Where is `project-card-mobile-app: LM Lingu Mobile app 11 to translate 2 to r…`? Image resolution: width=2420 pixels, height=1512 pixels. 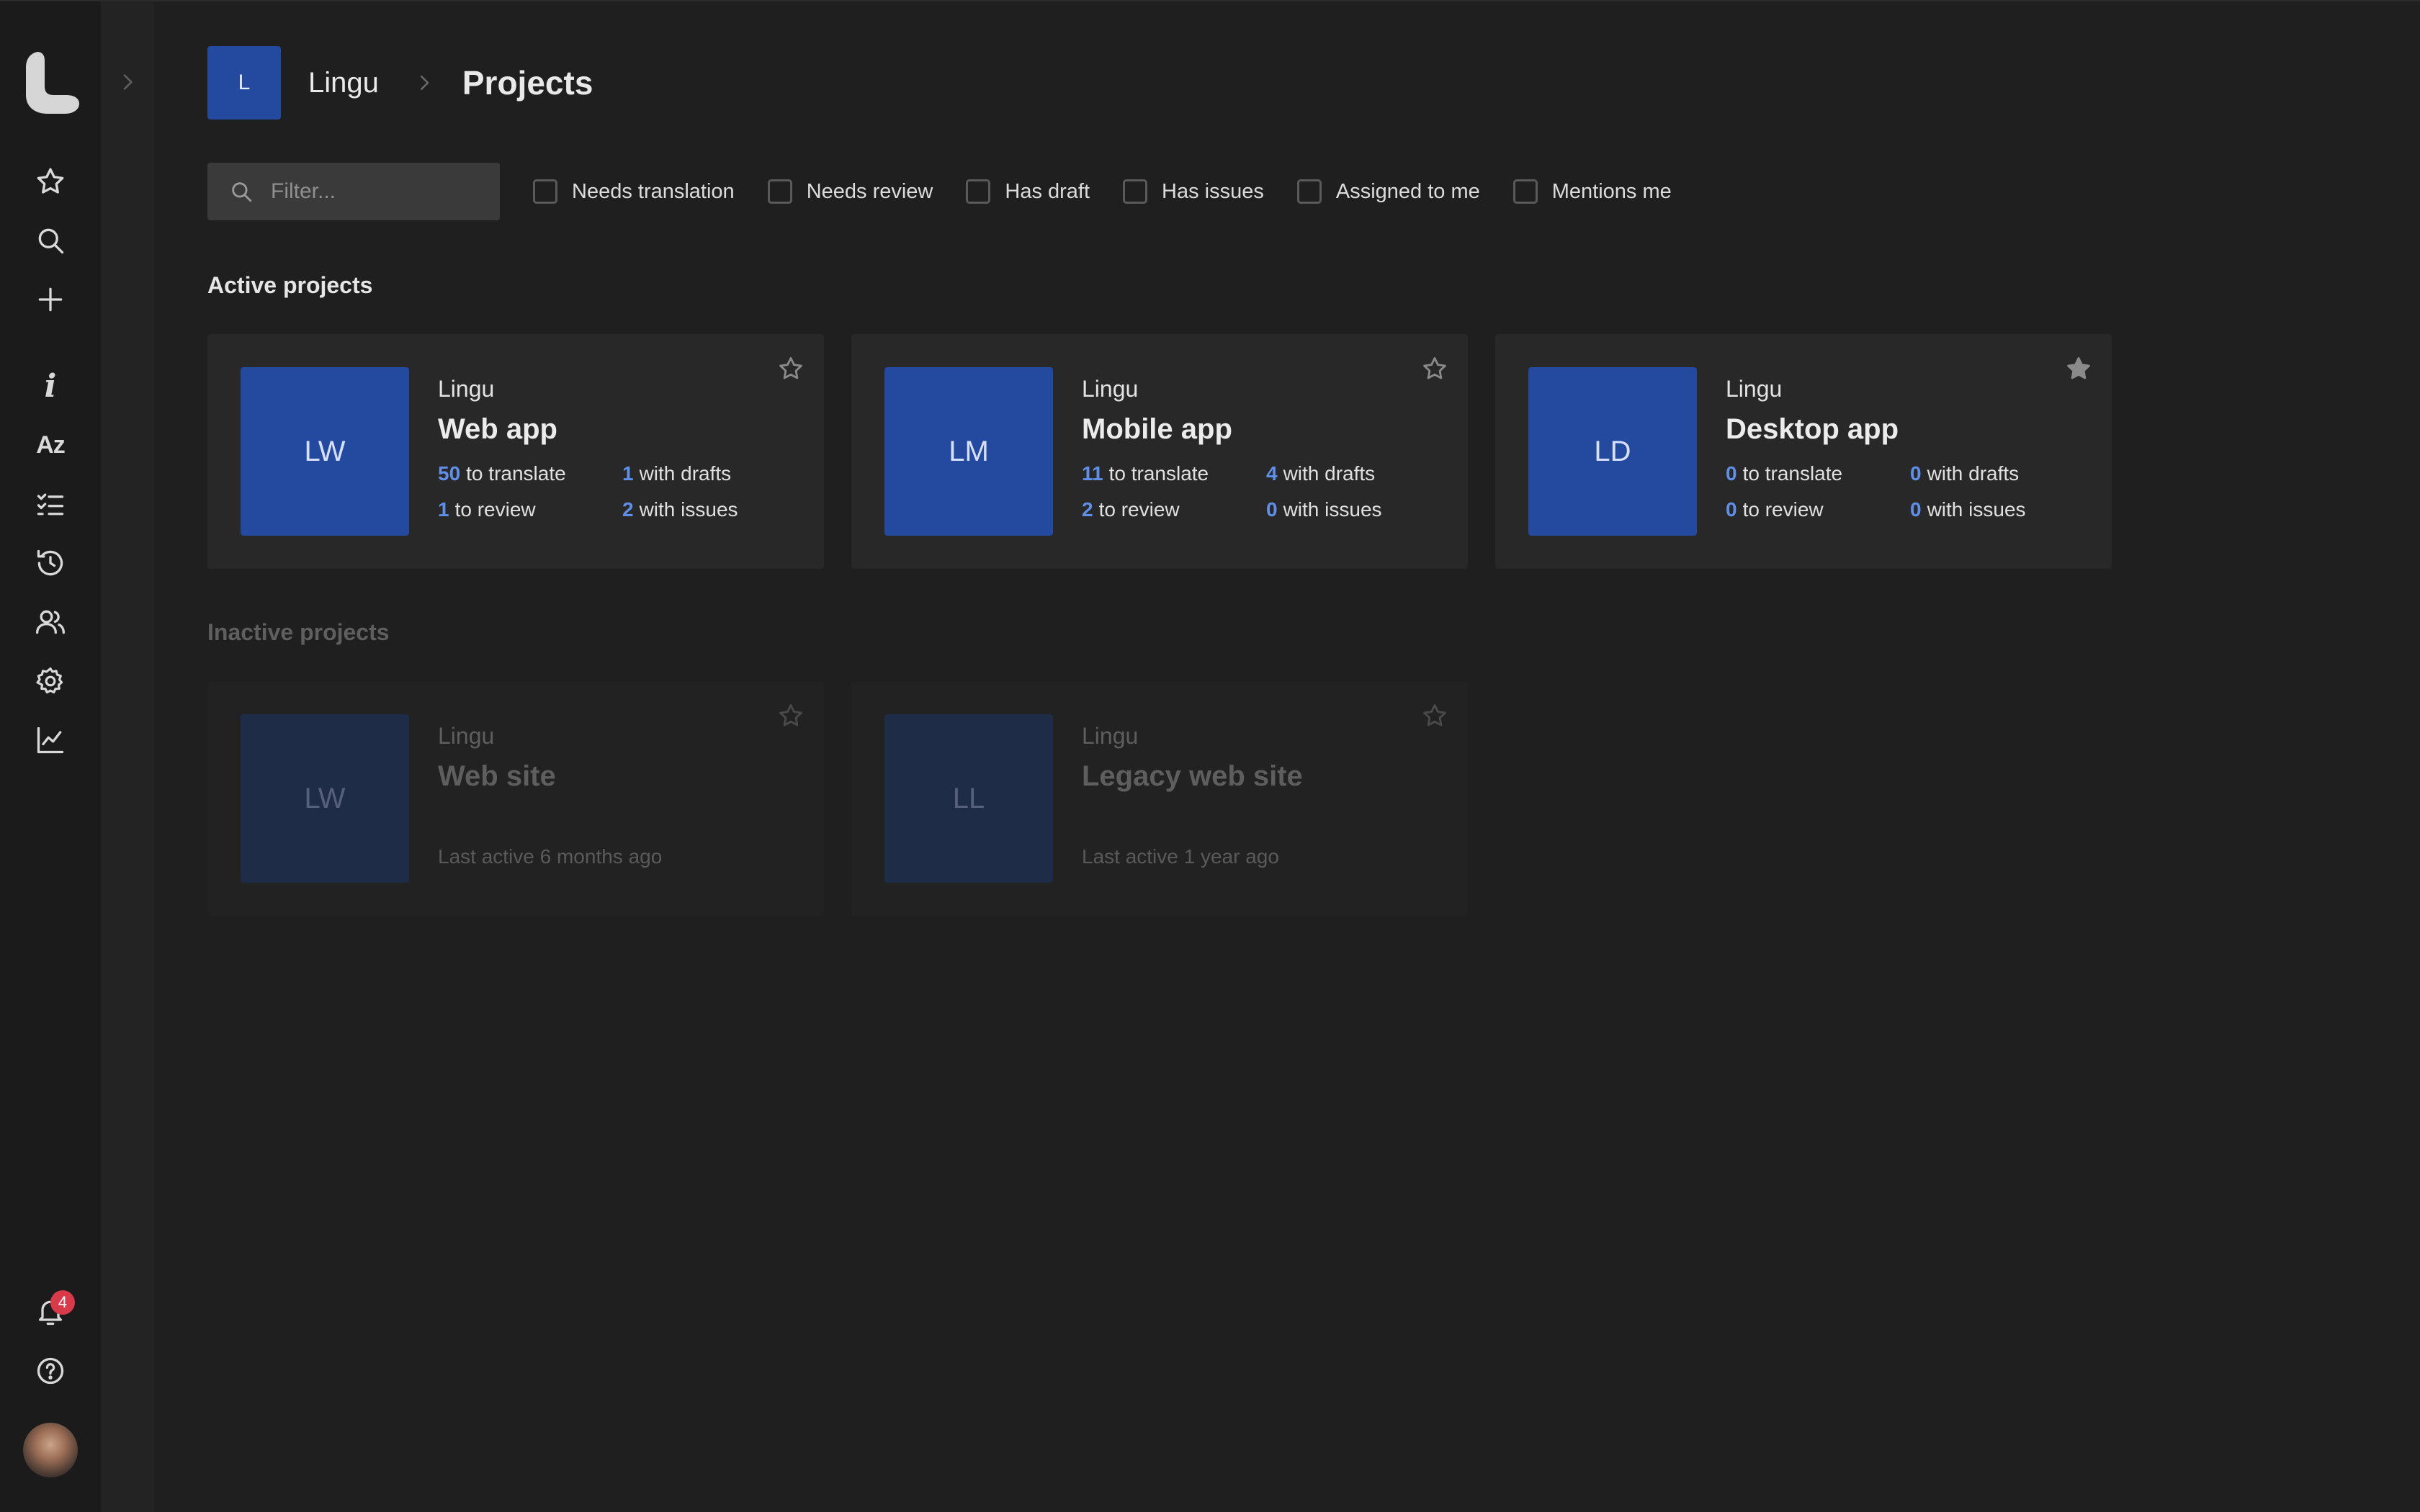 project-card-mobile-app: LM Lingu Mobile app 11 to translate 2 to r… is located at coordinates (1159, 451).